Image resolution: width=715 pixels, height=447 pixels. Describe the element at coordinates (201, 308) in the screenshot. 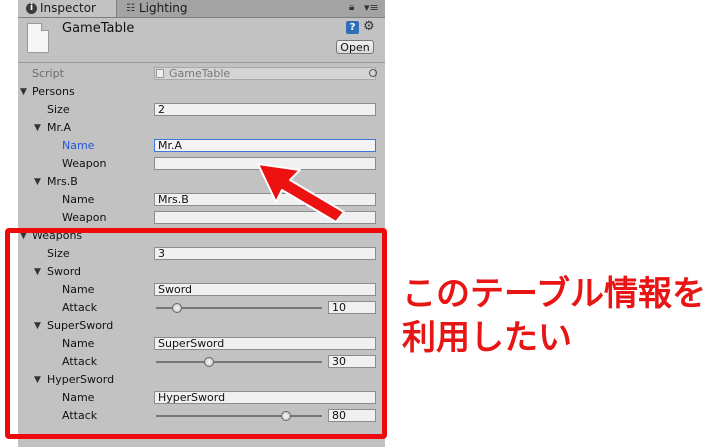

I see `weapon-attack-row: Attack 10` at that location.